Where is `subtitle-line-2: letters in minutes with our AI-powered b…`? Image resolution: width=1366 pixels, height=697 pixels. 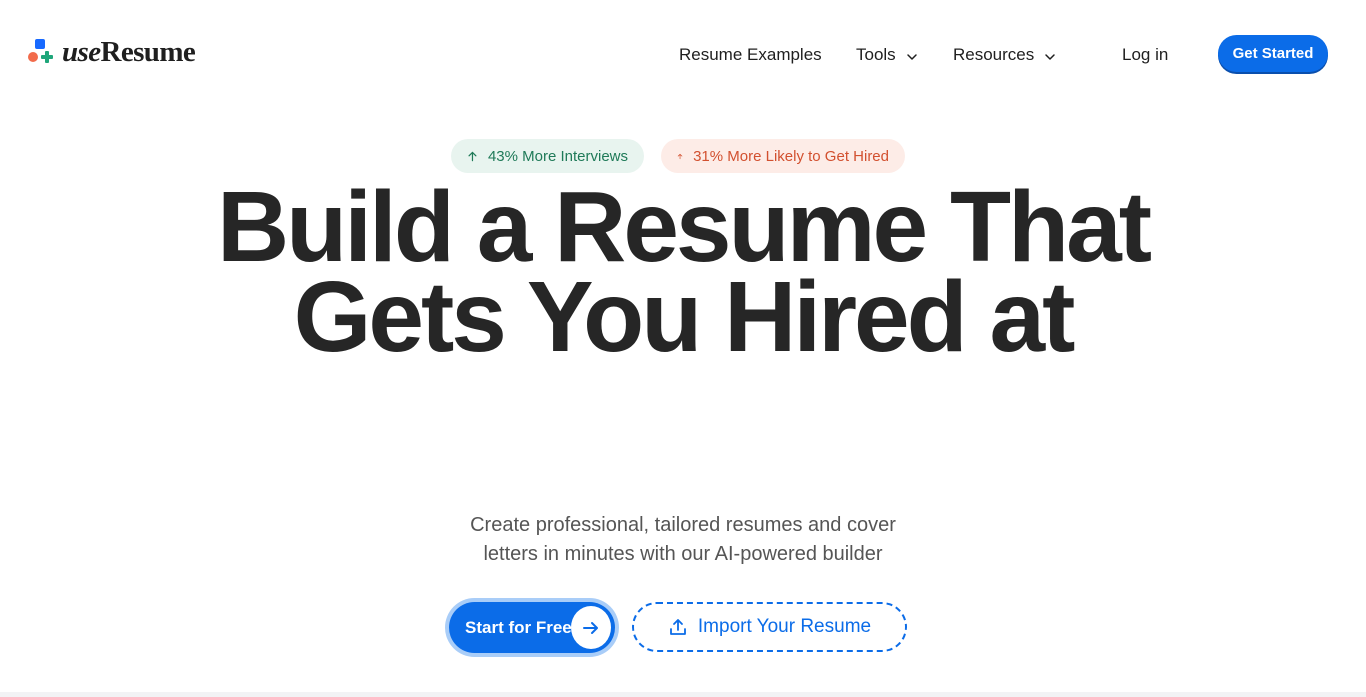 subtitle-line-2: letters in minutes with our AI-powered b… is located at coordinates (683, 554).